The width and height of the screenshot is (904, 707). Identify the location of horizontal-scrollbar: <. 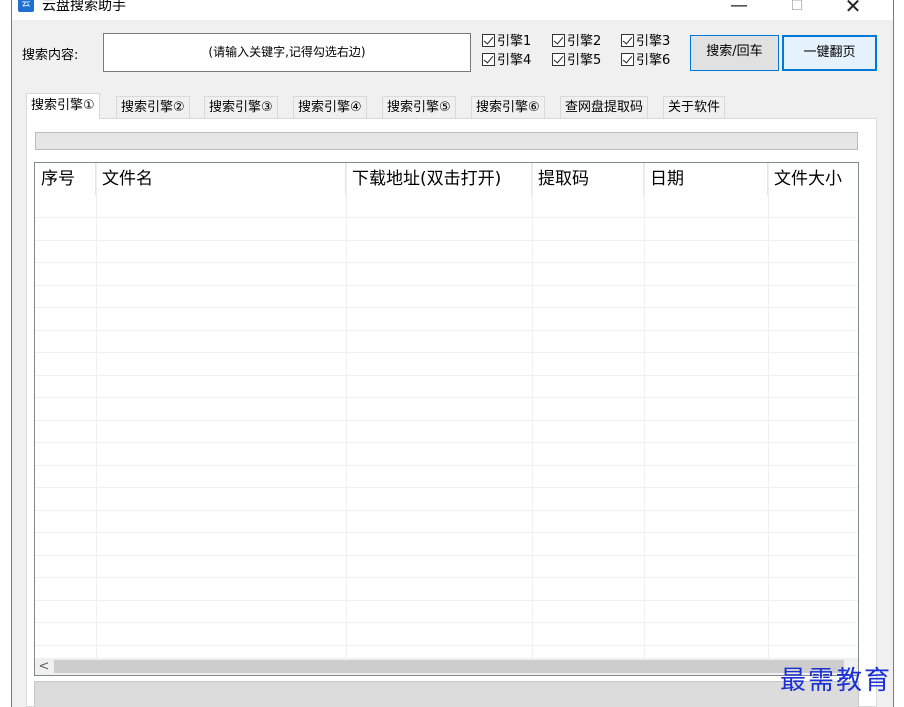
(446, 667).